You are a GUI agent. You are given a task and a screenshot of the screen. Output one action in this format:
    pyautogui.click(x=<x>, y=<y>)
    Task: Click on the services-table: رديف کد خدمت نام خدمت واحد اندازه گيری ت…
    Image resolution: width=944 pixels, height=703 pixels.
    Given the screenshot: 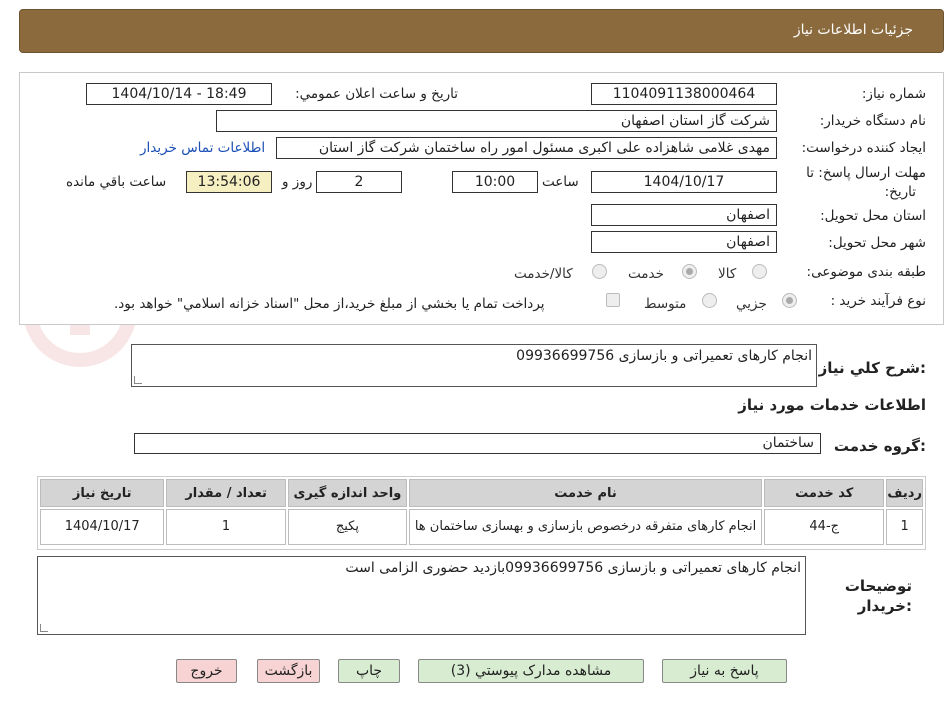 What is the action you would take?
    pyautogui.click(x=481, y=513)
    